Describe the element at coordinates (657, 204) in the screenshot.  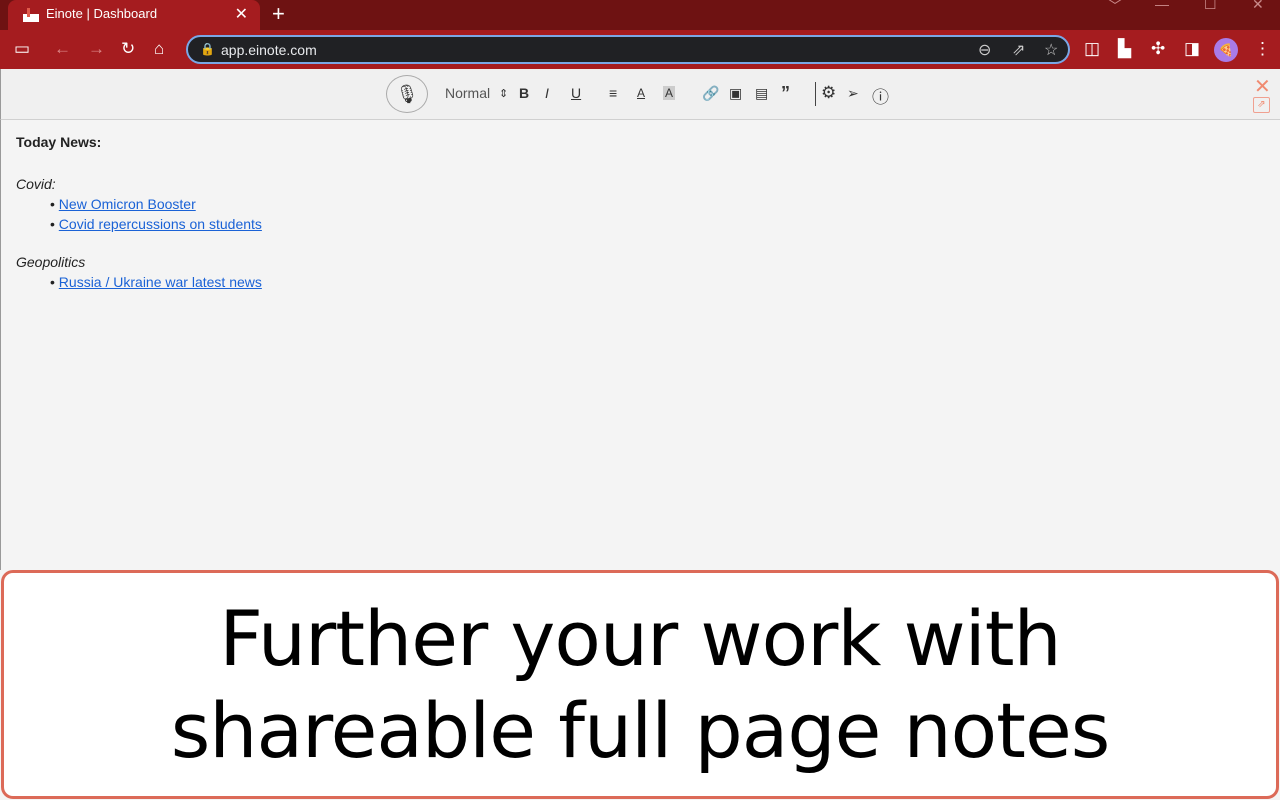
I see `list-item: New Omicron Booster` at that location.